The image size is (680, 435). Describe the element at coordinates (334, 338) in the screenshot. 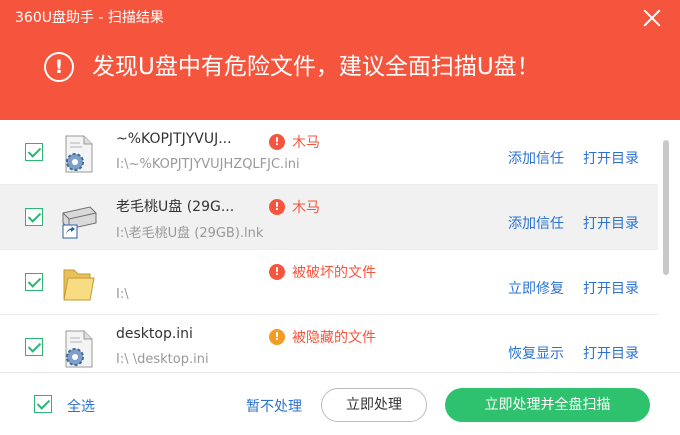

I see `risk-label: 被隐藏的文件` at that location.